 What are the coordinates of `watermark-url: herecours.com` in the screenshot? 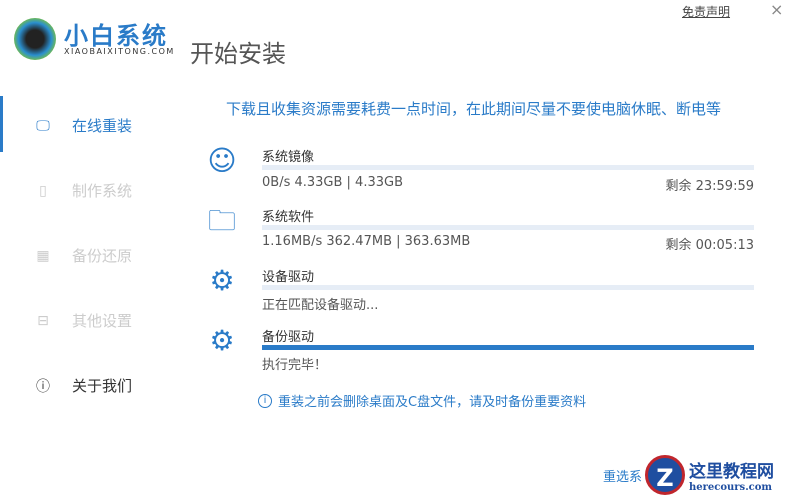 It's located at (731, 487).